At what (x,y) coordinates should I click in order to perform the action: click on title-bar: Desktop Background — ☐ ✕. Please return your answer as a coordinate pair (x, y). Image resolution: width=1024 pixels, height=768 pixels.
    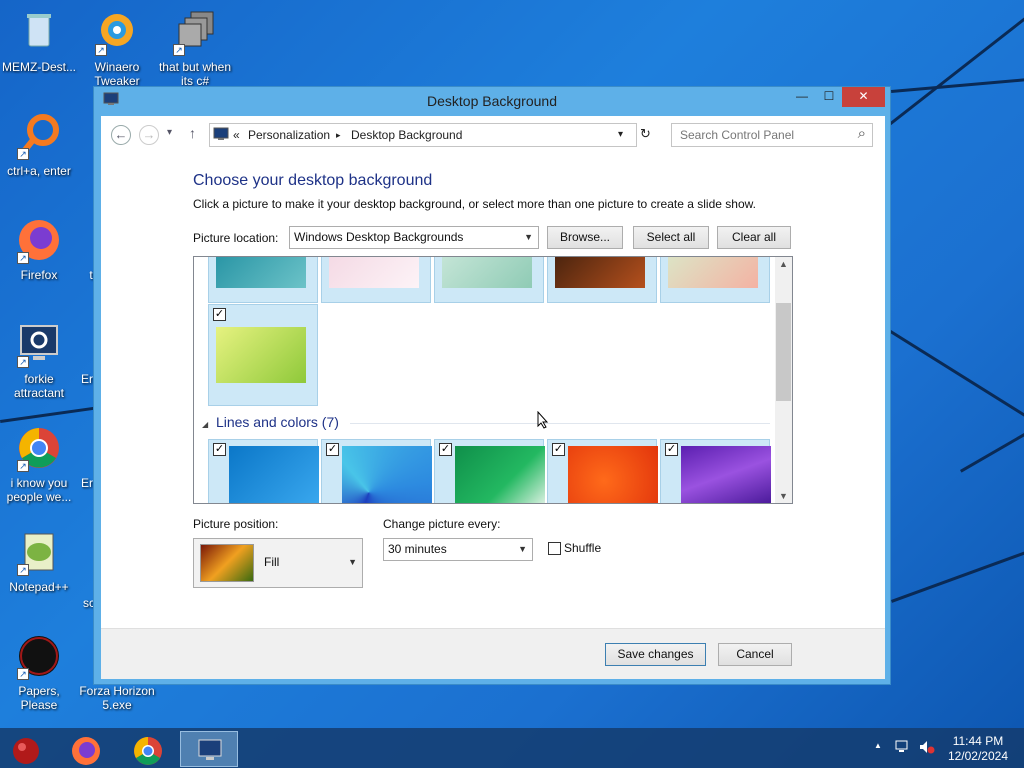
    Looking at the image, I should click on (492, 101).